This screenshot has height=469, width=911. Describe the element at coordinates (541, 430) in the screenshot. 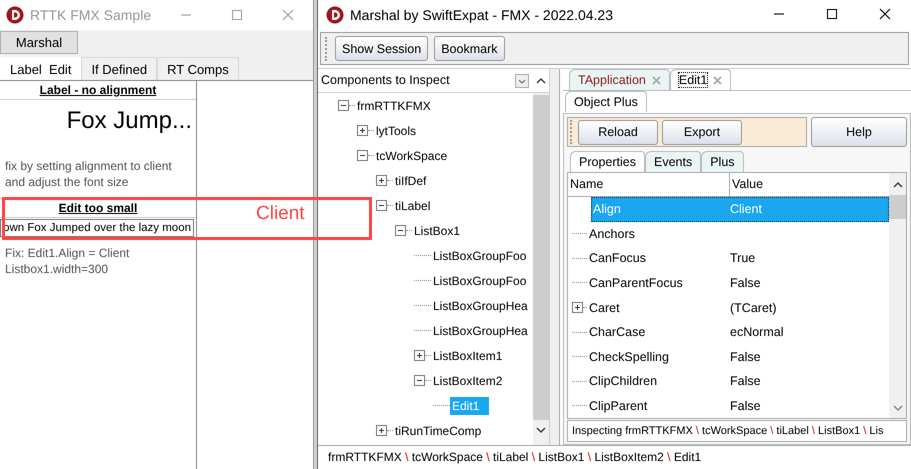

I see `scroll-down-icon` at that location.